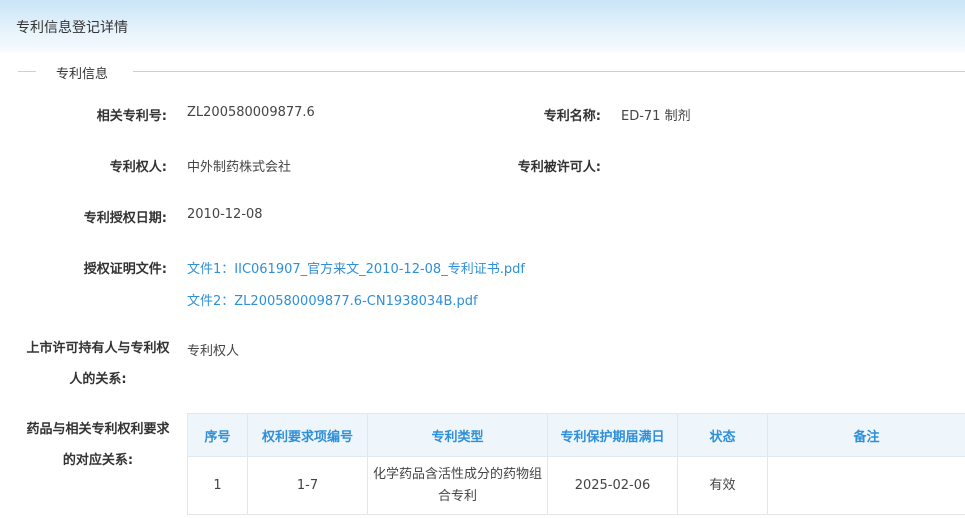 The image size is (965, 518). What do you see at coordinates (722, 485) in the screenshot?
I see `cell-status: 有效` at bounding box center [722, 485].